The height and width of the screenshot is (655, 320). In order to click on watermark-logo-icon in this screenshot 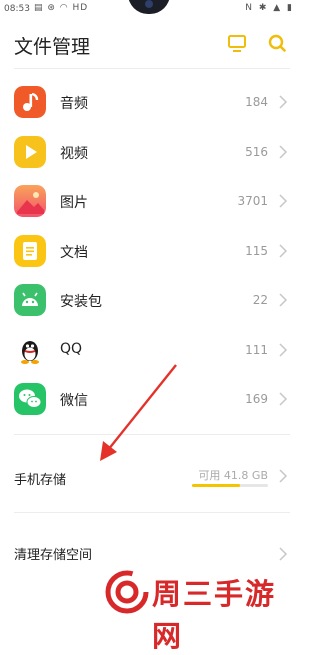, I will do `click(127, 592)`.